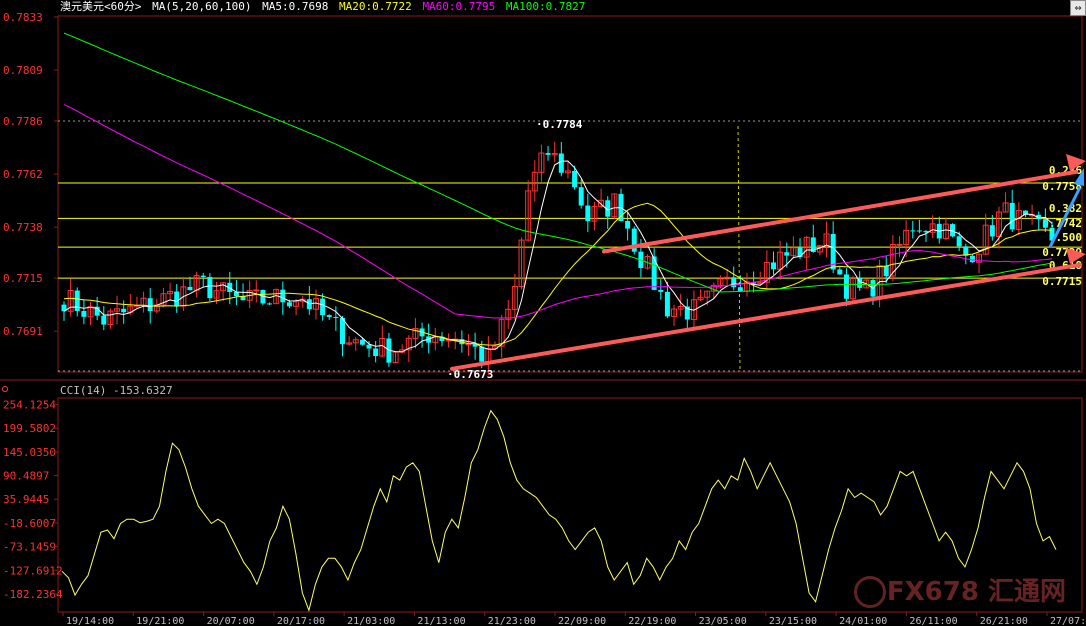 This screenshot has width=1086, height=626. What do you see at coordinates (793, 621) in the screenshot?
I see `x-tick-label: 23/15:00` at bounding box center [793, 621].